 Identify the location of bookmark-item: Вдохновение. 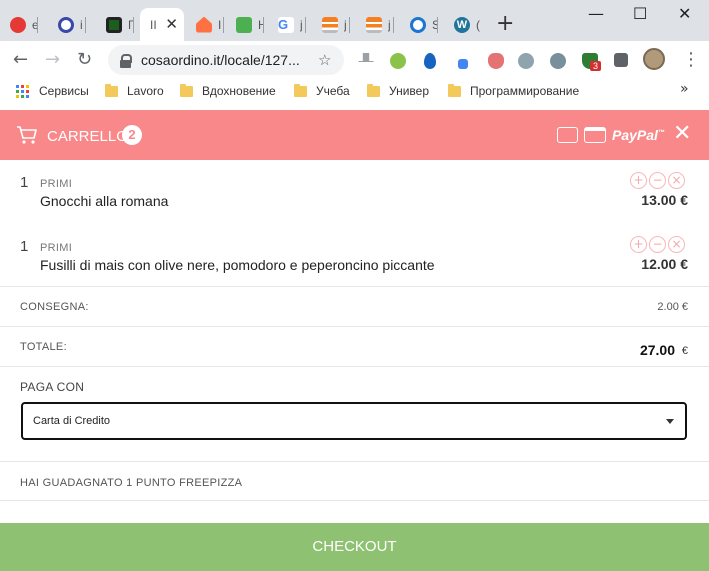
(228, 90).